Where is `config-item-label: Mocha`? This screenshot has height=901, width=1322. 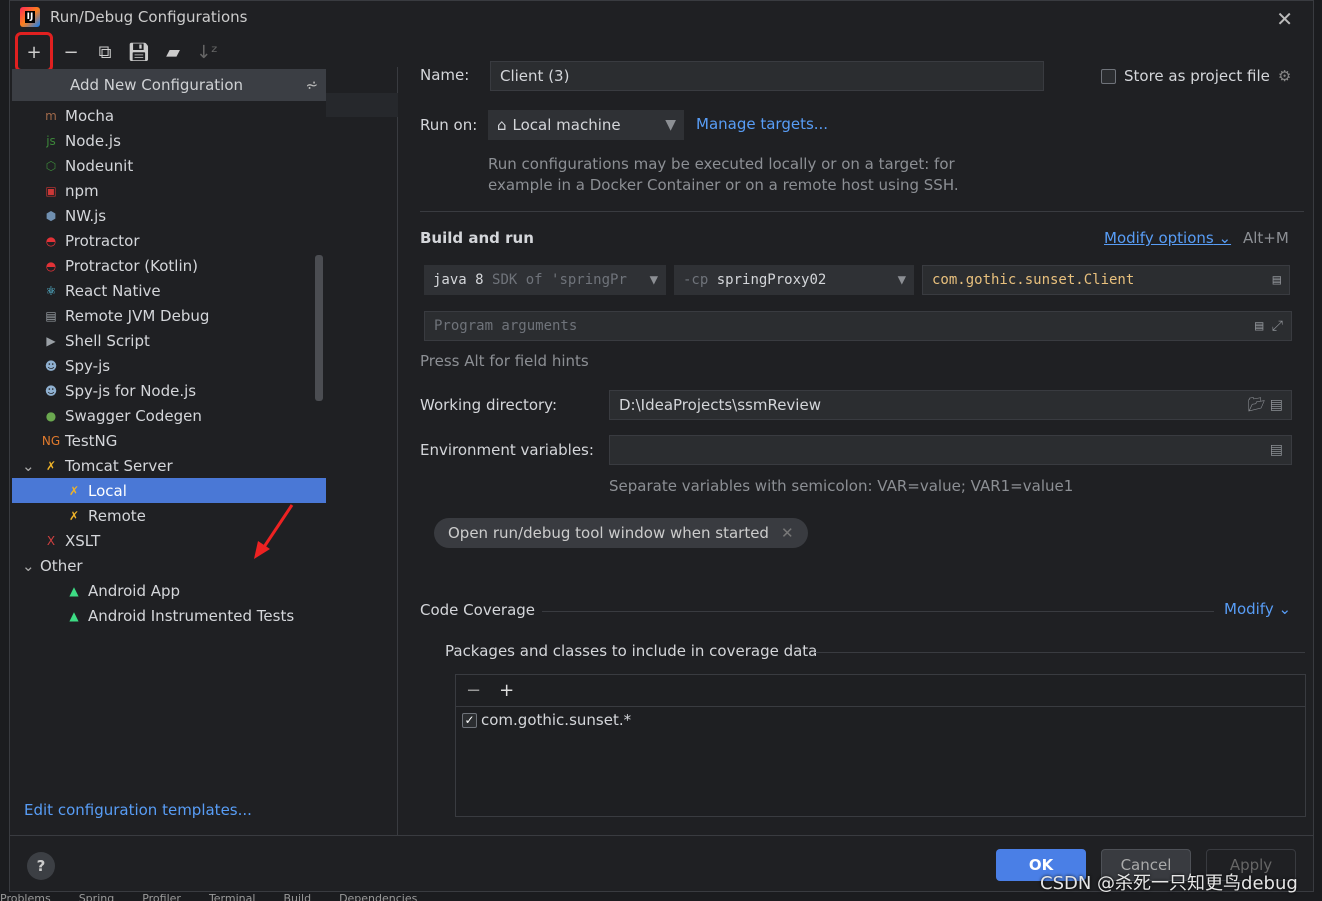 config-item-label: Mocha is located at coordinates (90, 115).